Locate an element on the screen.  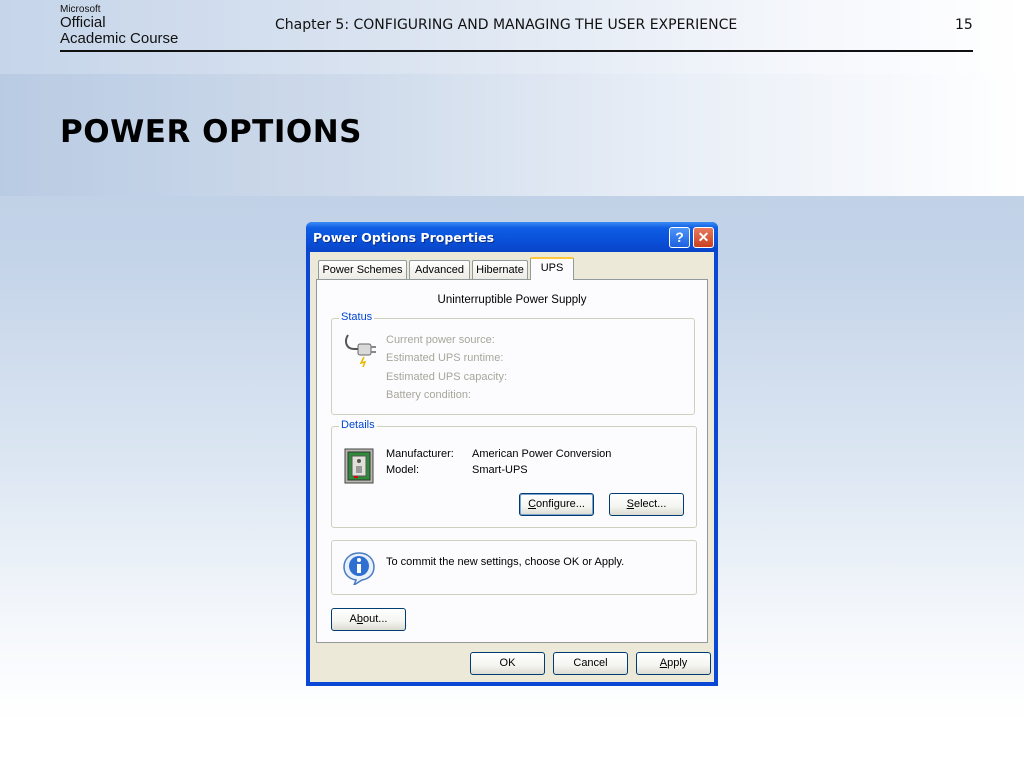
help-icon: ? is located at coordinates (679, 237).